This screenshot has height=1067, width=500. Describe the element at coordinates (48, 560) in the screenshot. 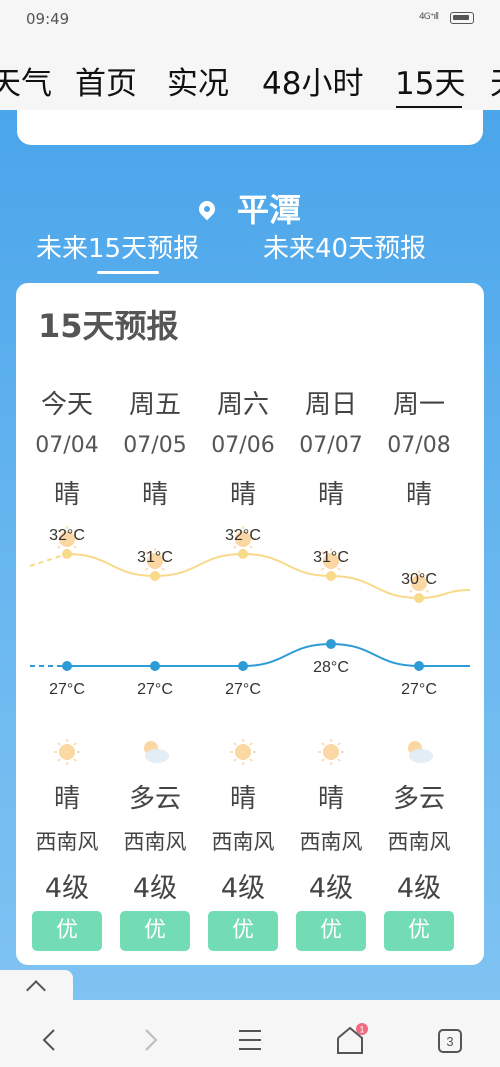

I see `high-line-lead` at that location.